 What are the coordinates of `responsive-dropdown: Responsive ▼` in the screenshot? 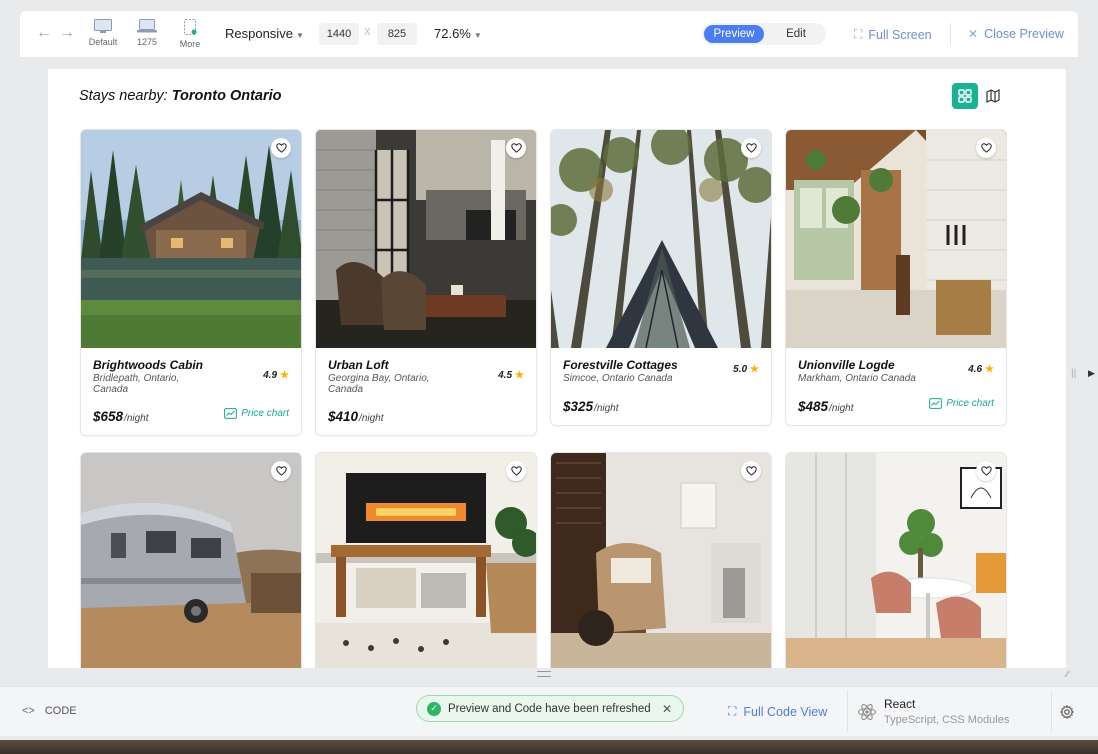 It's located at (264, 33).